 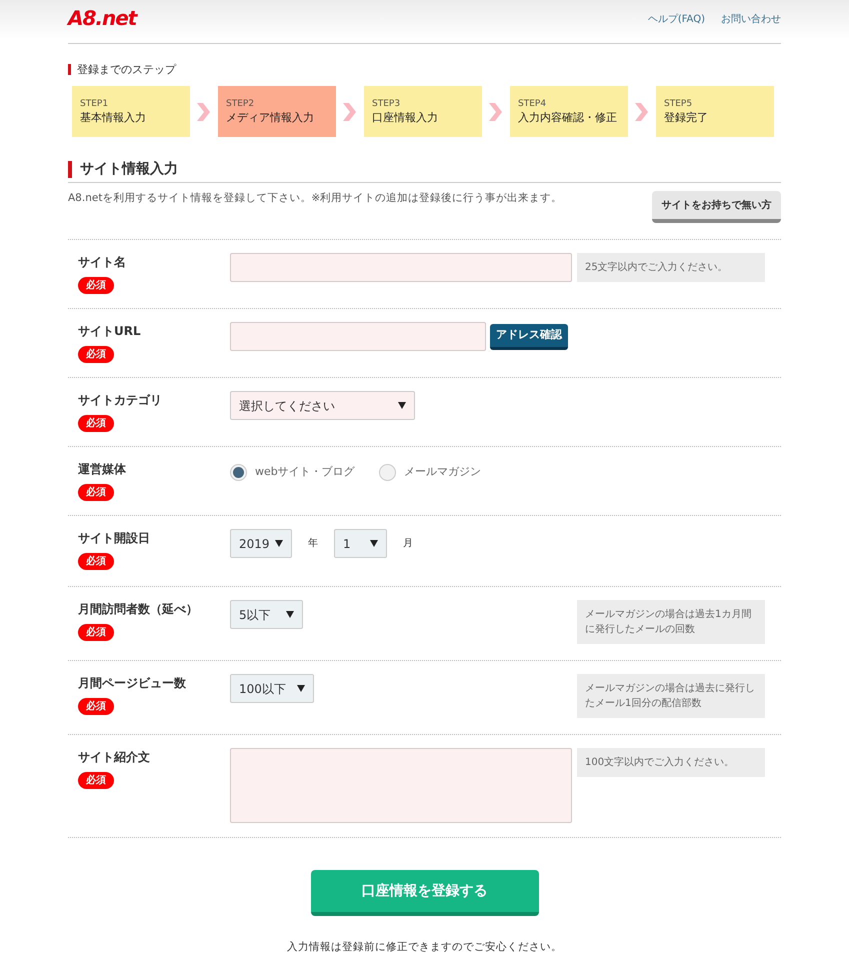 What do you see at coordinates (676, 19) in the screenshot?
I see `header-link: ヘルプ(FAQ)` at bounding box center [676, 19].